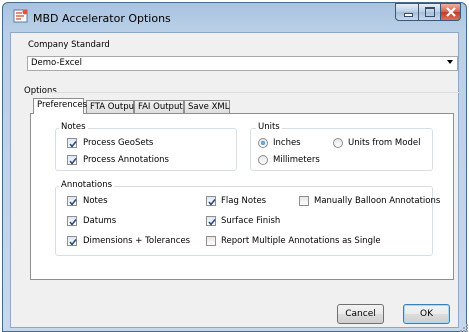 The image size is (469, 332). I want to click on size-grip-icon, so click(464, 327).